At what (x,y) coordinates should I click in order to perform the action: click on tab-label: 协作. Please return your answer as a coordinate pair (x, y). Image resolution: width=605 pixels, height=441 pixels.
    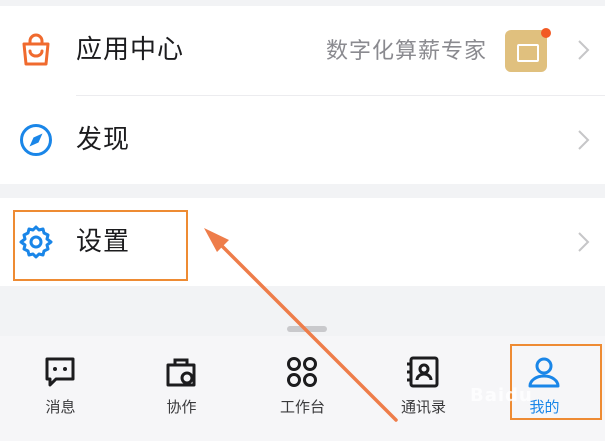
    Looking at the image, I should click on (181, 407).